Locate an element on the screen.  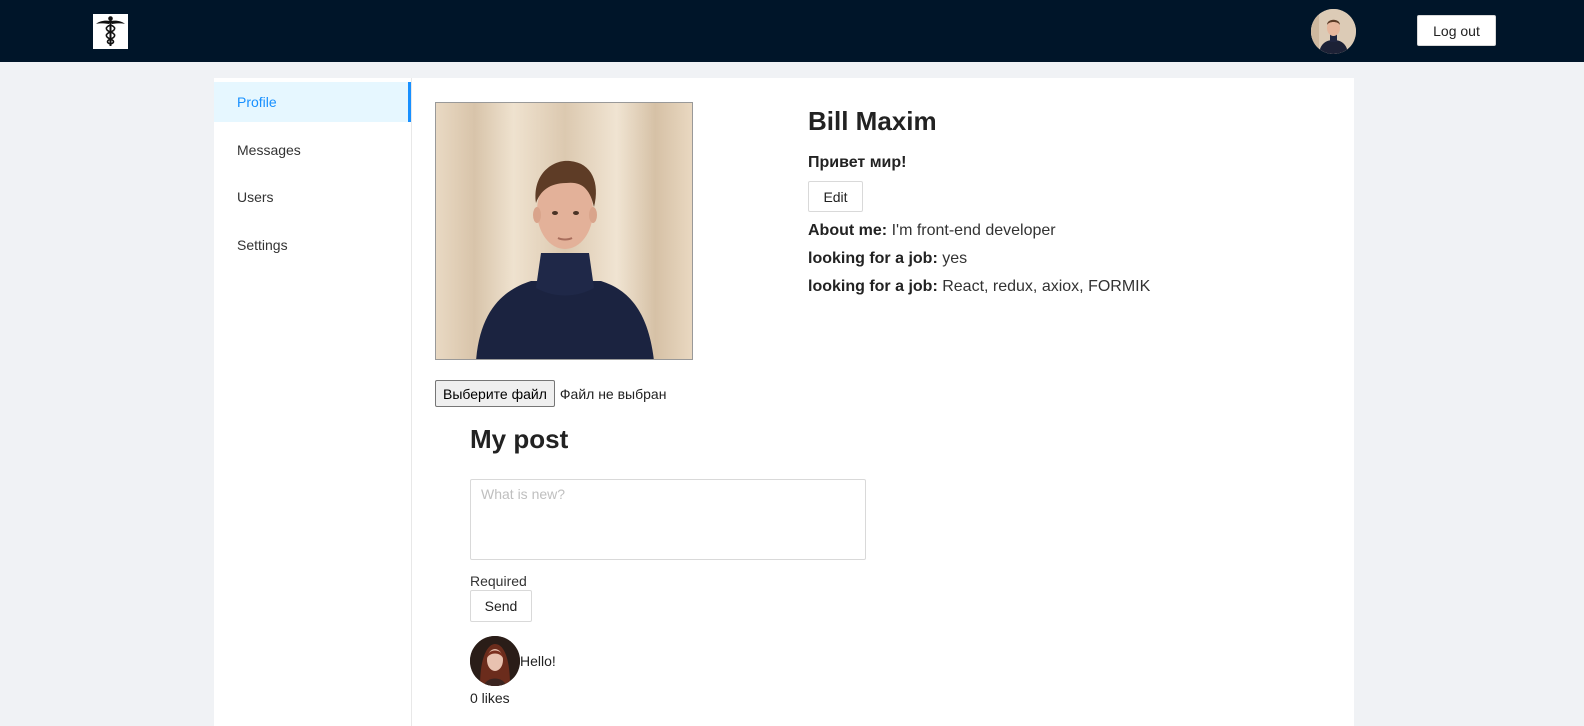
posts-title: My post is located at coordinates (519, 439).